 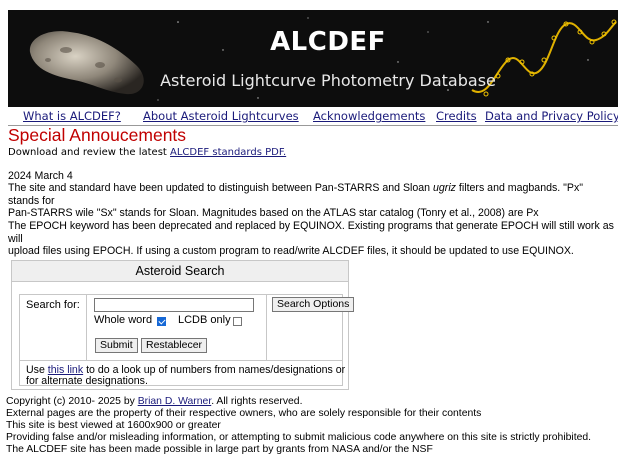 What do you see at coordinates (544, 58) in the screenshot?
I see `lightcurve-image` at bounding box center [544, 58].